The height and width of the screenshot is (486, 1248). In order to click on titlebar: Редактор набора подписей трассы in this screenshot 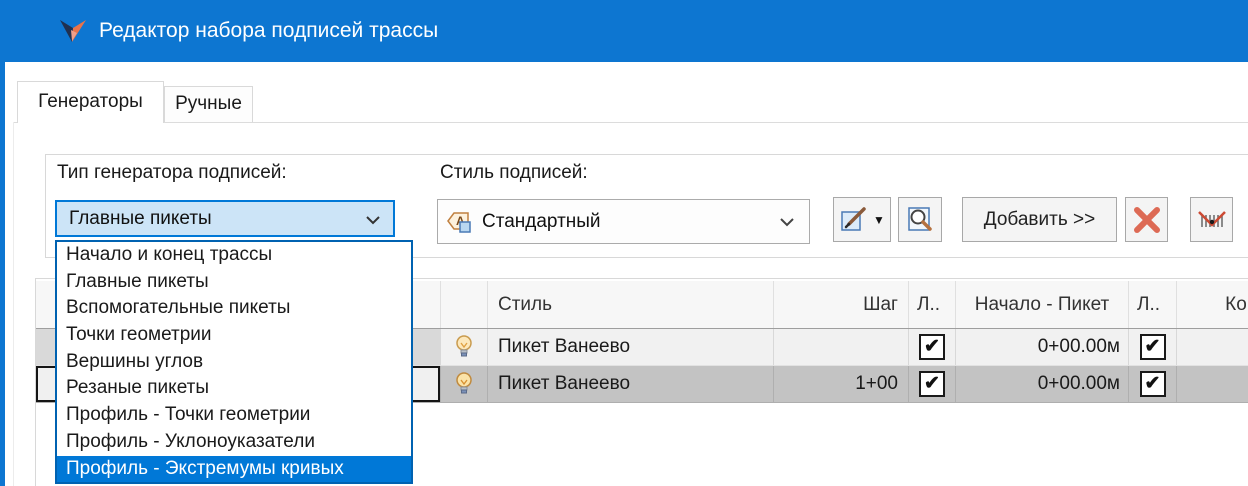, I will do `click(624, 31)`.